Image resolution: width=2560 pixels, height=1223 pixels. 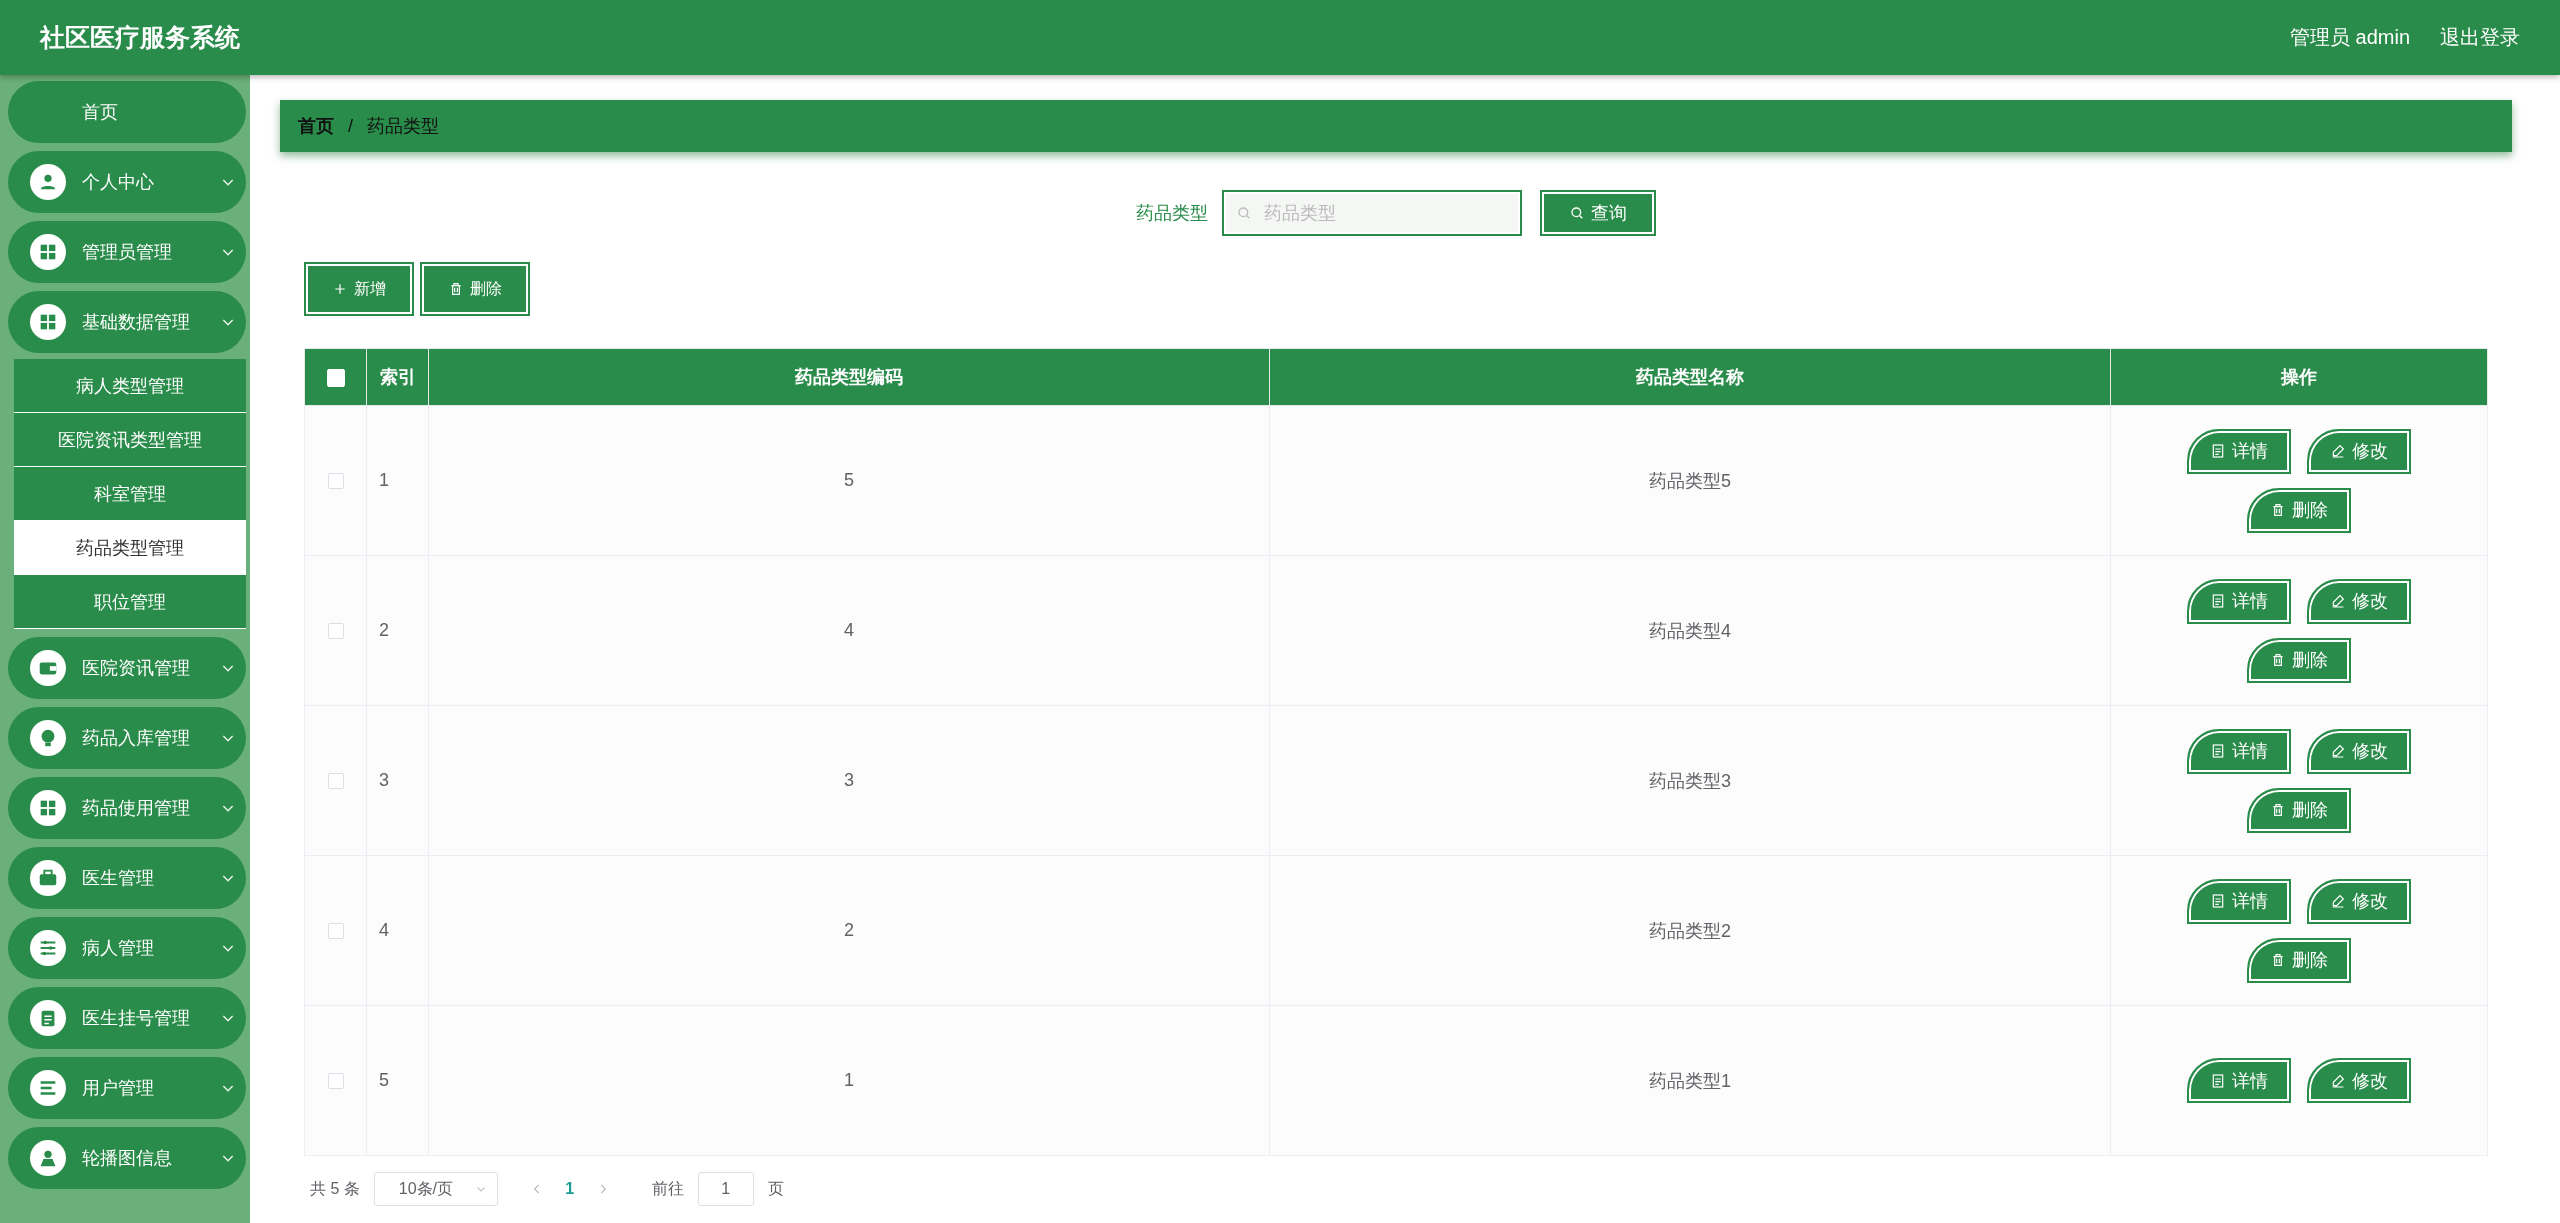 What do you see at coordinates (435, 1189) in the screenshot?
I see `page-size-select: 10条/页` at bounding box center [435, 1189].